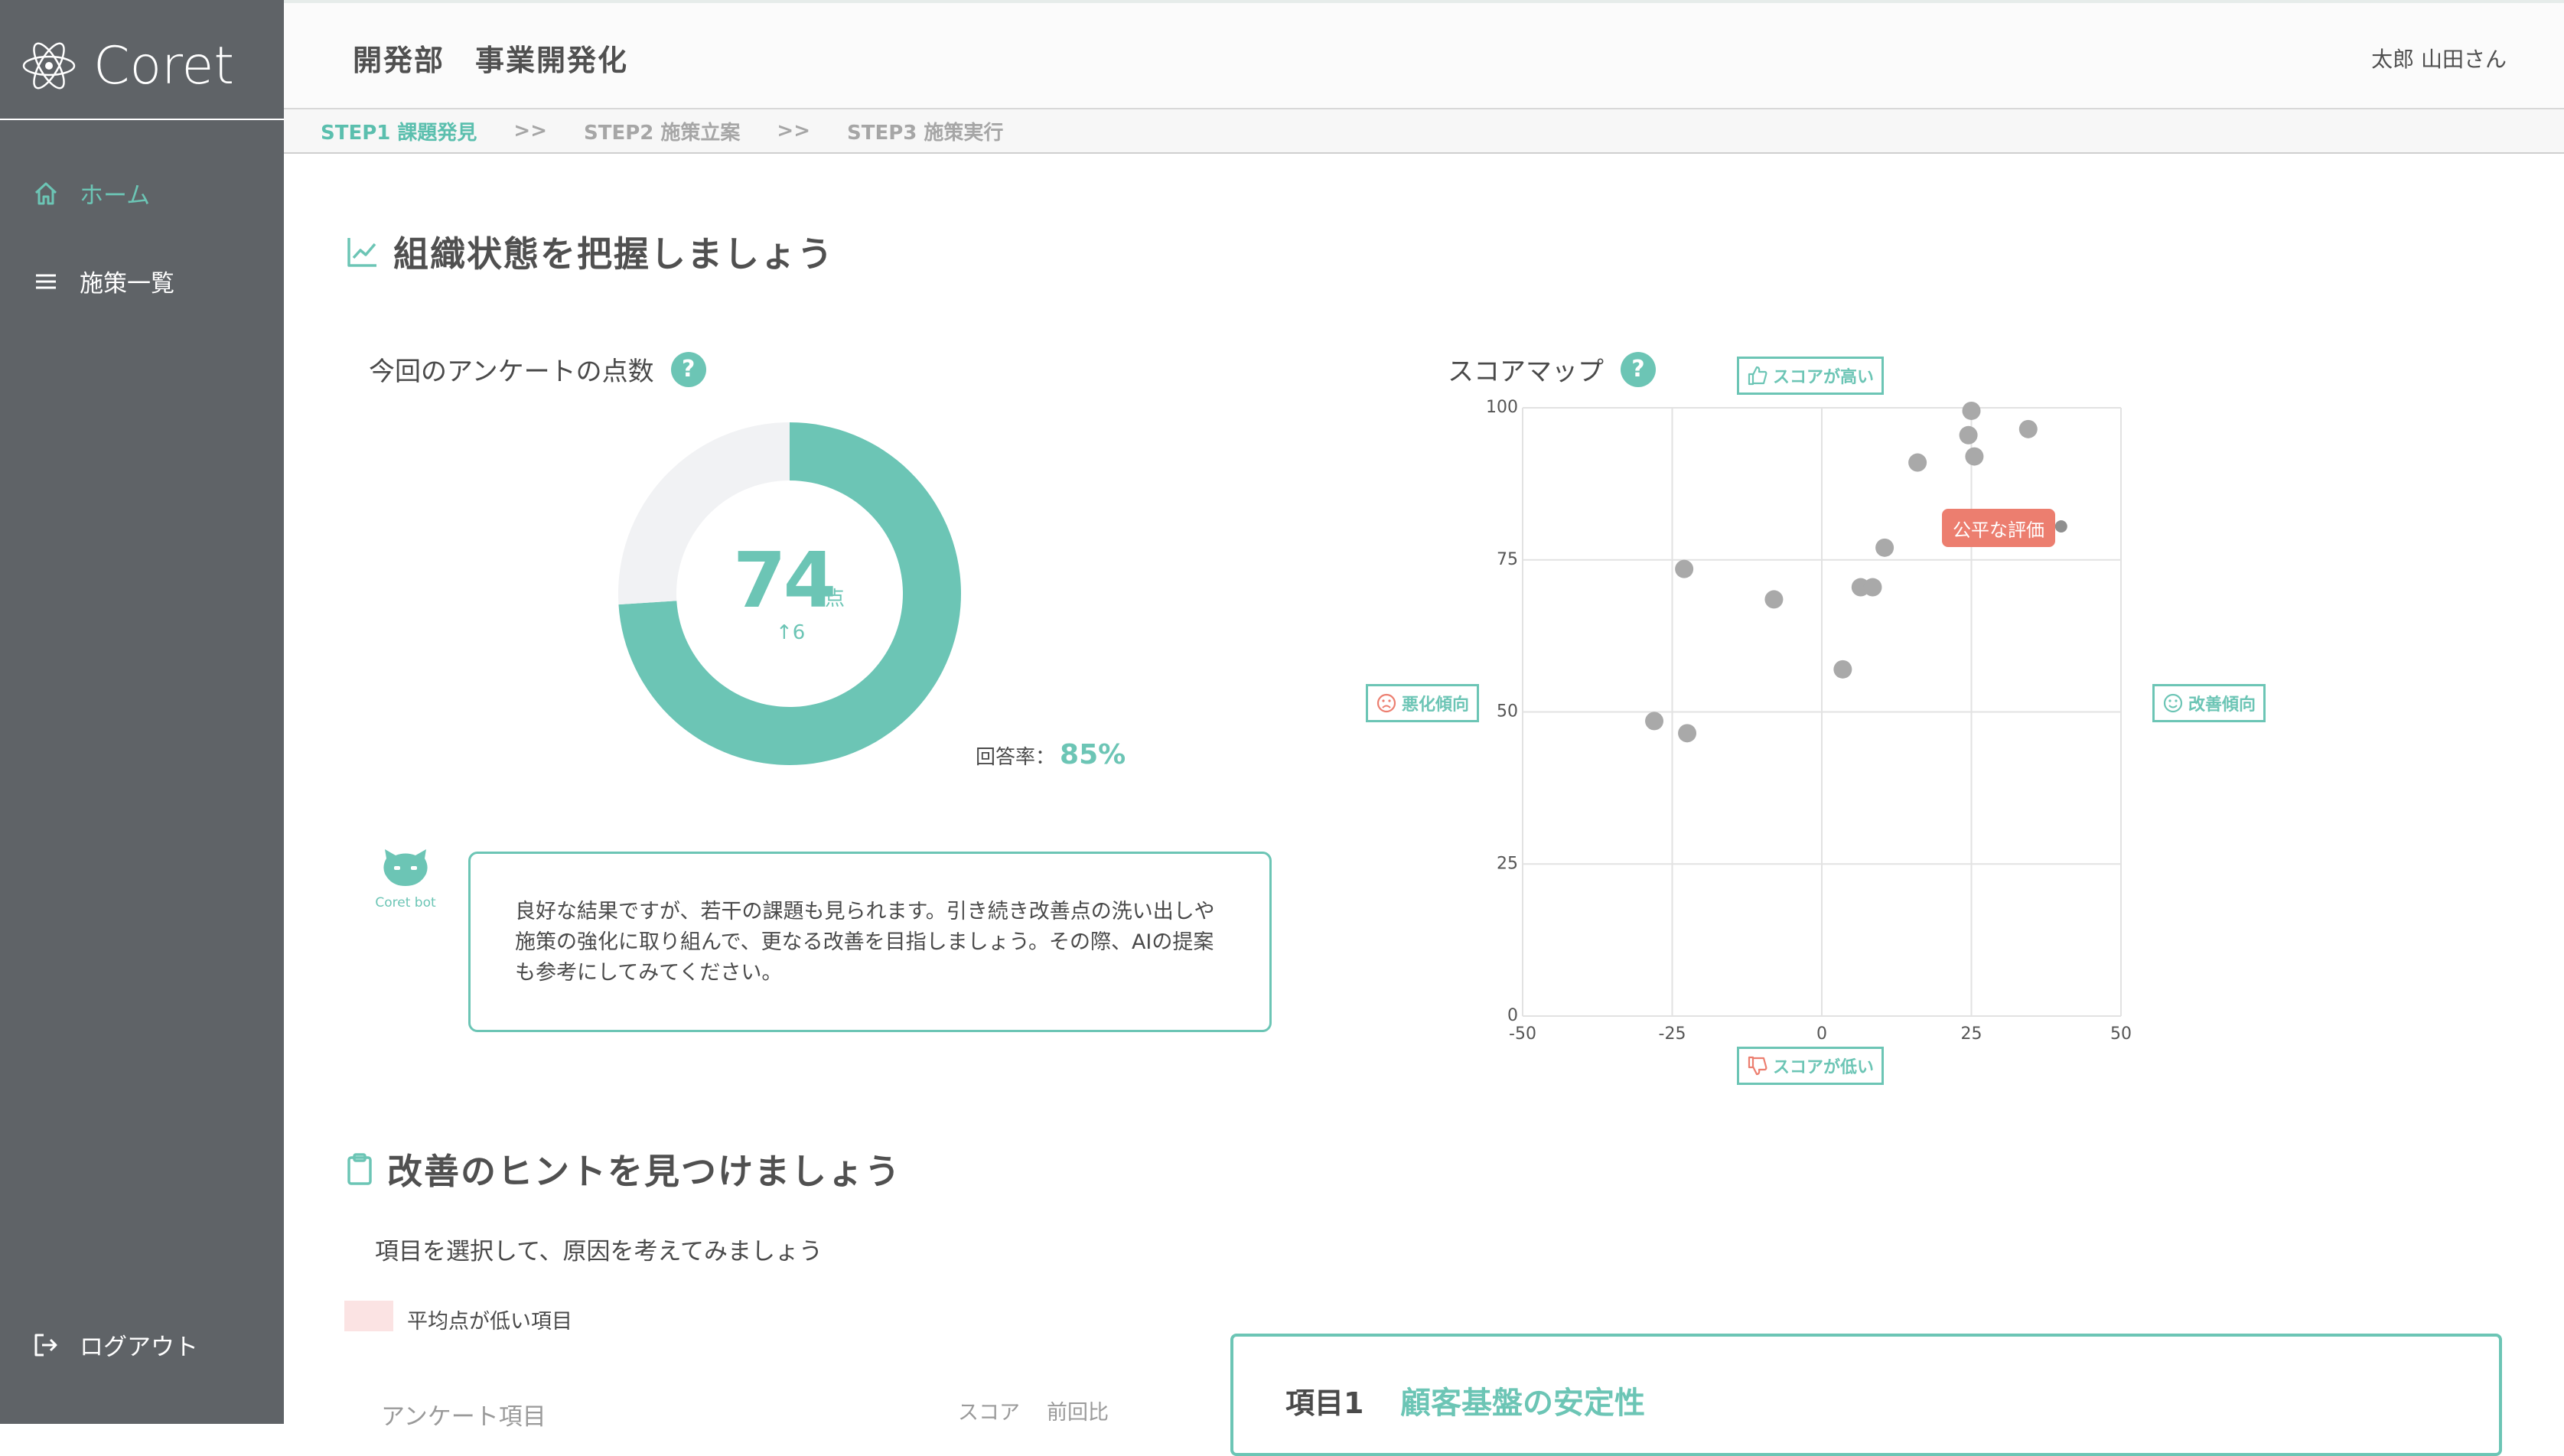 The width and height of the screenshot is (2564, 1456). I want to click on score-diff: ↑6, so click(791, 632).